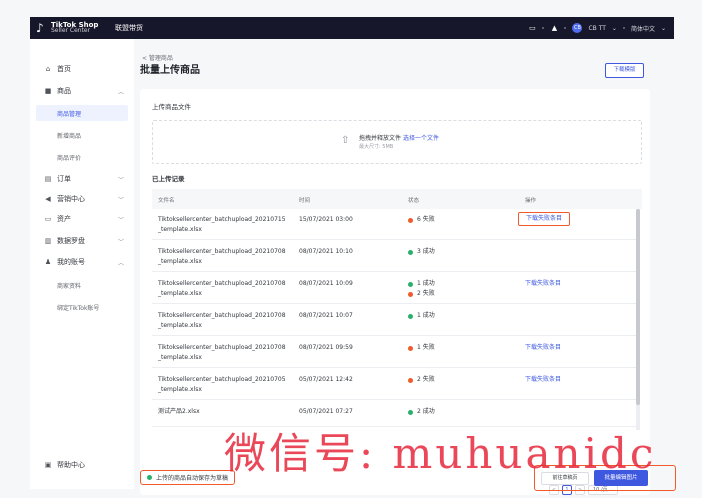 The height and width of the screenshot is (498, 702). Describe the element at coordinates (82, 135) in the screenshot. I see `sidebar-item-product-add: 新增商品` at that location.